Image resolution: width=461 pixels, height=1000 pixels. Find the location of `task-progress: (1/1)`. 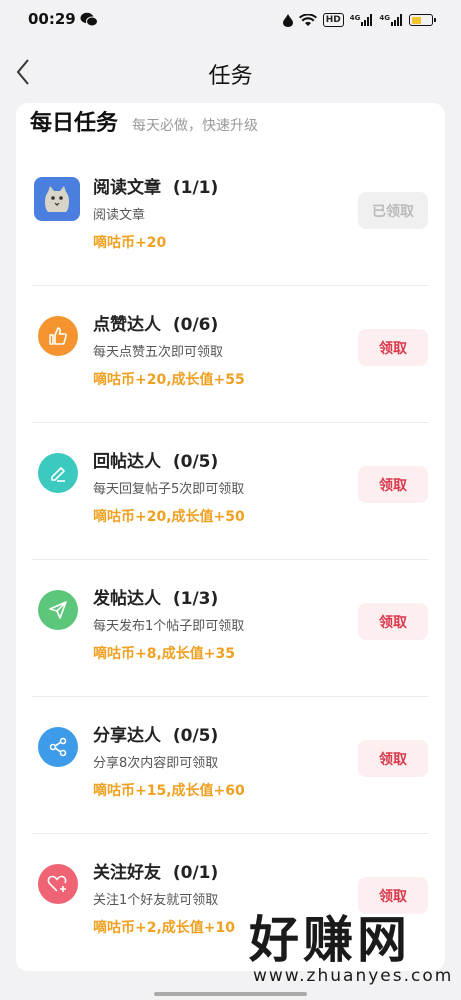

task-progress: (1/1) is located at coordinates (195, 188).